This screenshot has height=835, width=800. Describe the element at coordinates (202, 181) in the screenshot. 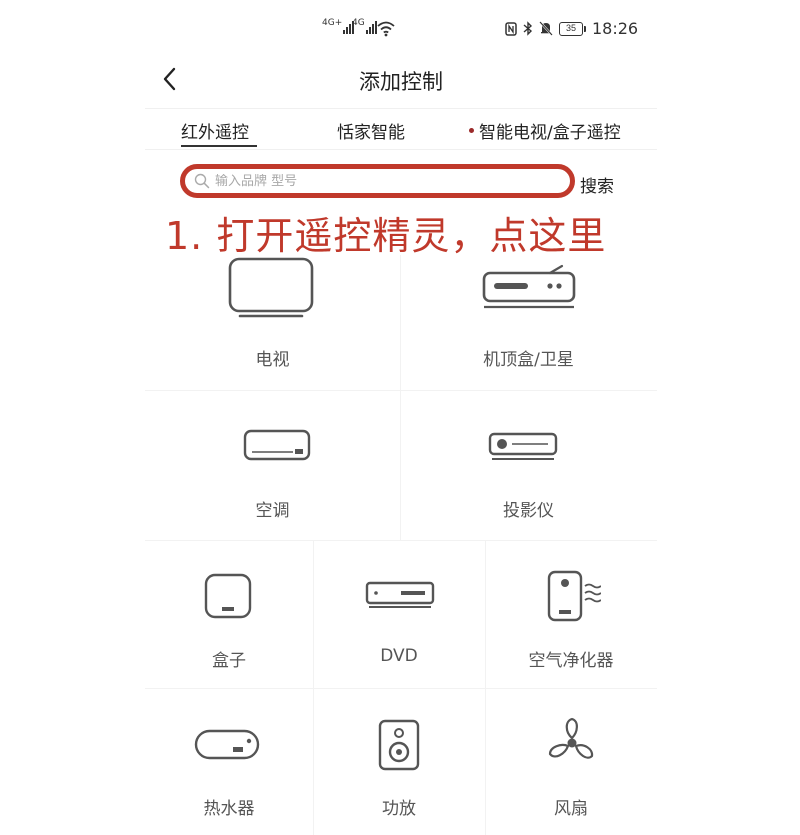

I see `search-icon` at that location.